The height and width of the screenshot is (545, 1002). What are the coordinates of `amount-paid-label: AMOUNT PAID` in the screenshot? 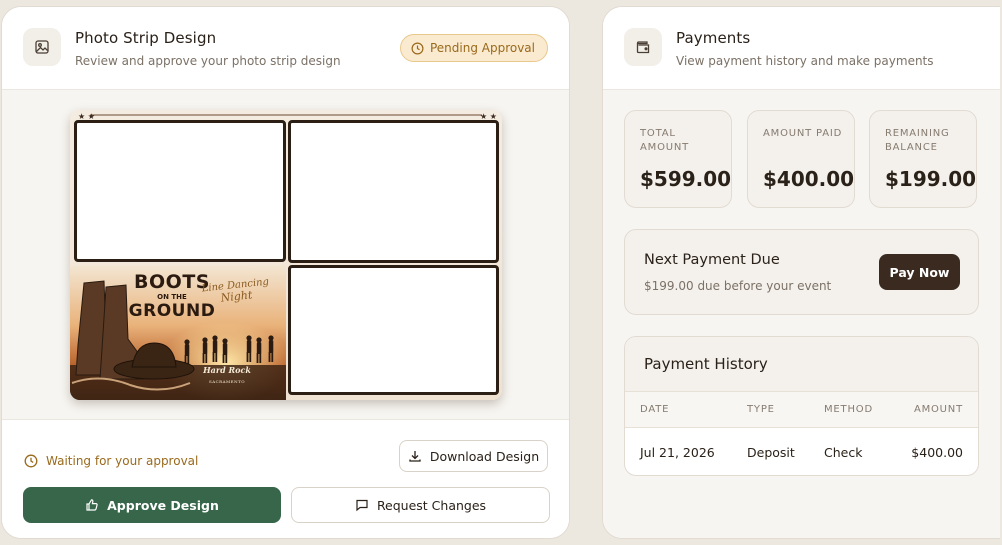 It's located at (803, 133).